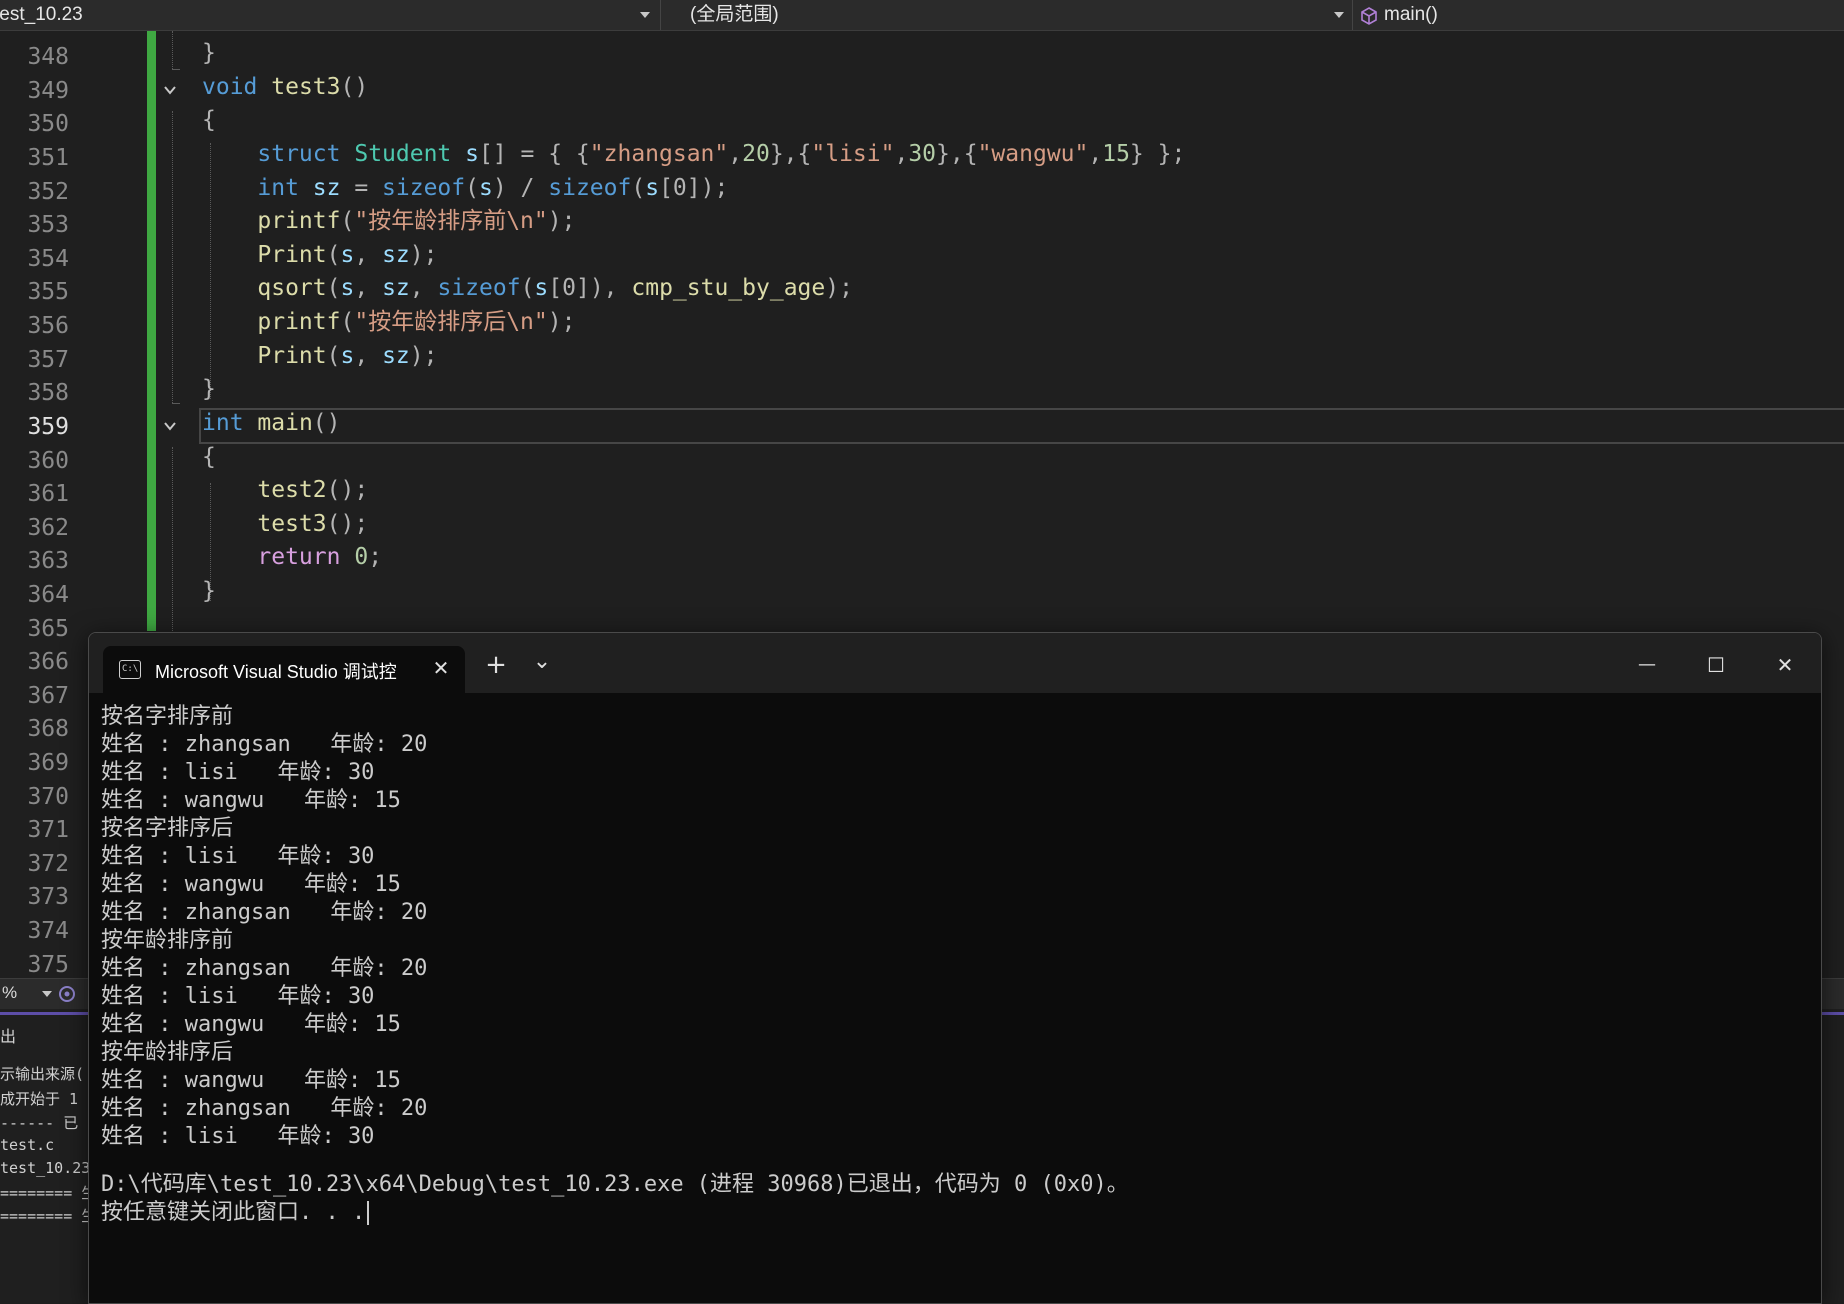 The image size is (1844, 1304). What do you see at coordinates (285, 423) in the screenshot?
I see `function-name: main` at bounding box center [285, 423].